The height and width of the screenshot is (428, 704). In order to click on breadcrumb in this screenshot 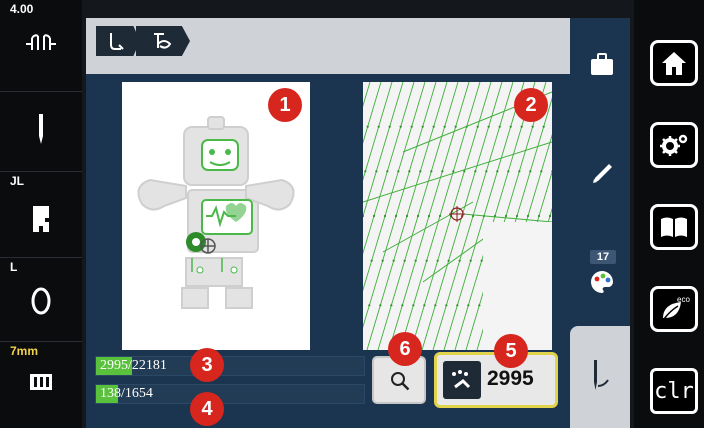, I will do `click(328, 45)`.